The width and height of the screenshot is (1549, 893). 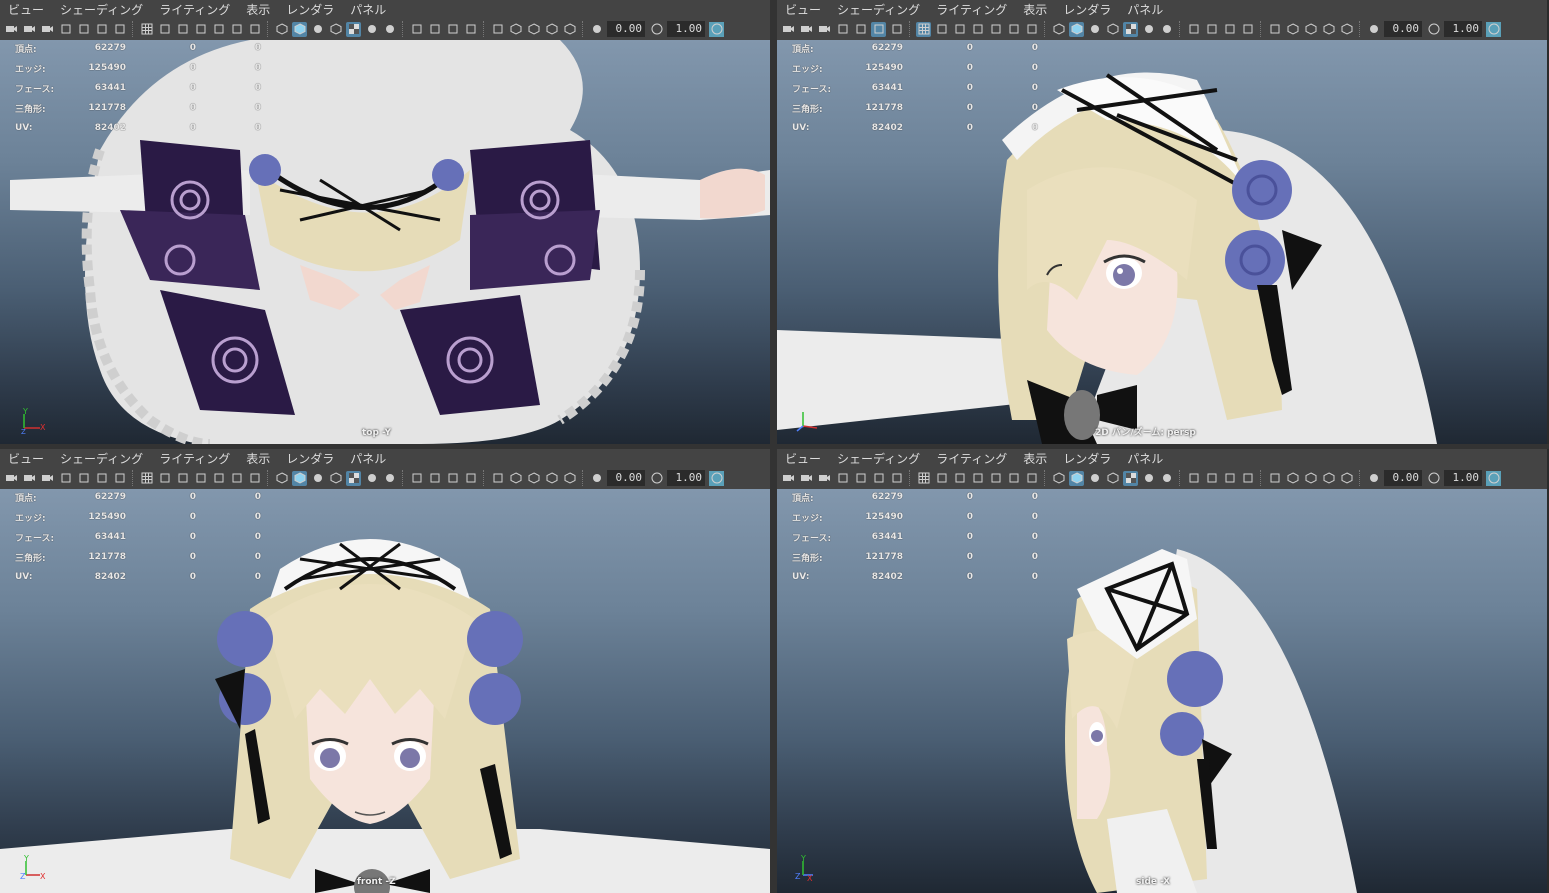 What do you see at coordinates (1211, 29) in the screenshot?
I see `motion-blur-icon` at bounding box center [1211, 29].